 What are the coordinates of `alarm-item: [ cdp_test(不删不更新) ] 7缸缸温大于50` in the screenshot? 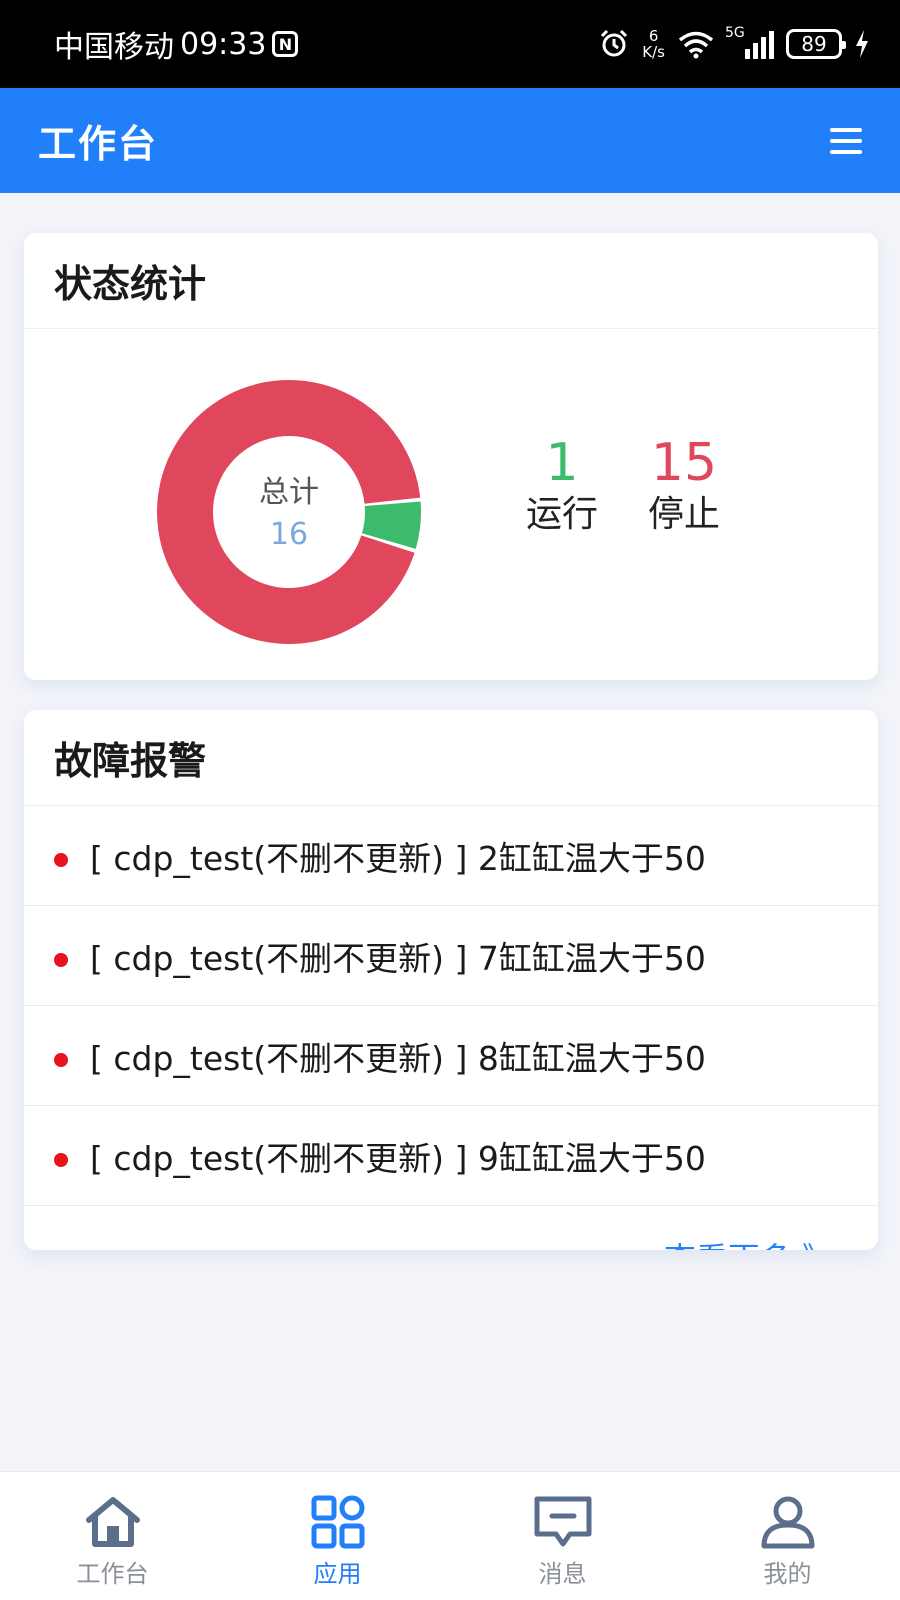 It's located at (451, 956).